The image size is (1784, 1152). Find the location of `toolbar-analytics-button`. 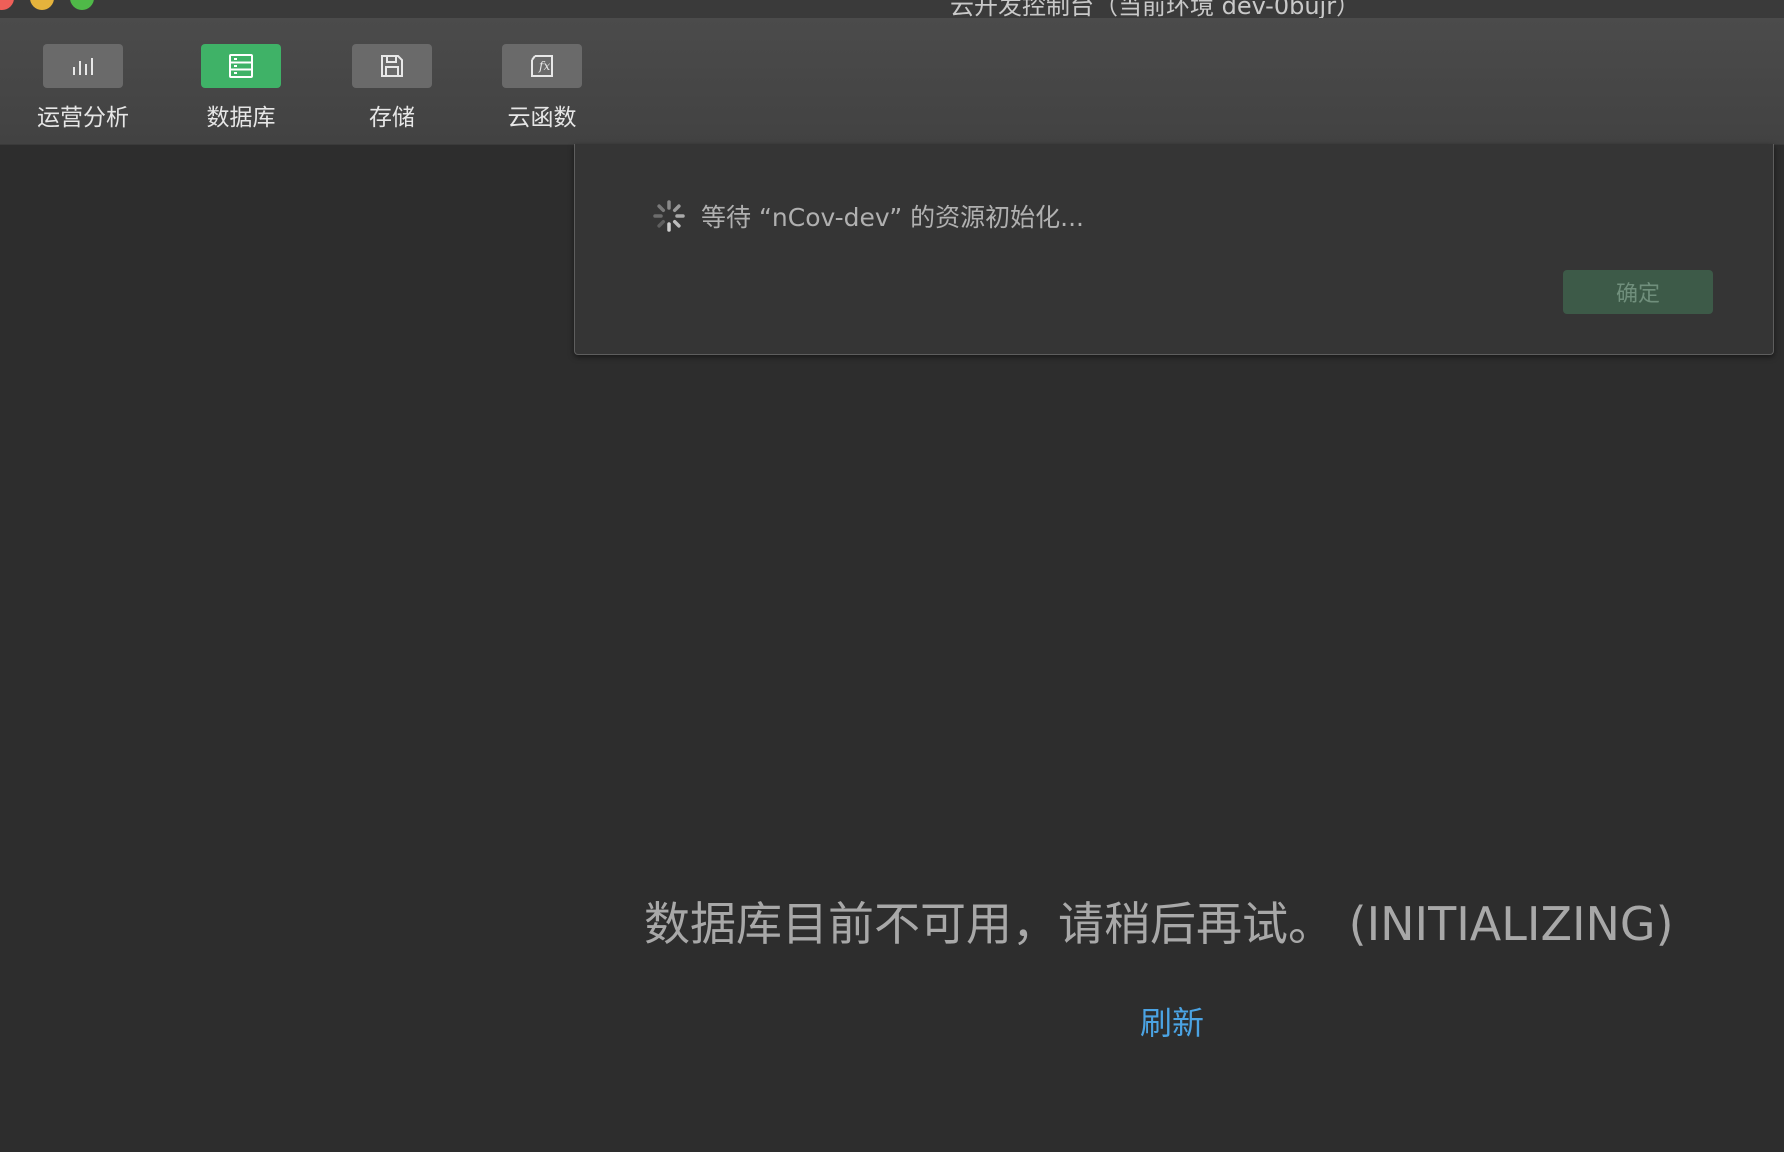

toolbar-analytics-button is located at coordinates (83, 66).